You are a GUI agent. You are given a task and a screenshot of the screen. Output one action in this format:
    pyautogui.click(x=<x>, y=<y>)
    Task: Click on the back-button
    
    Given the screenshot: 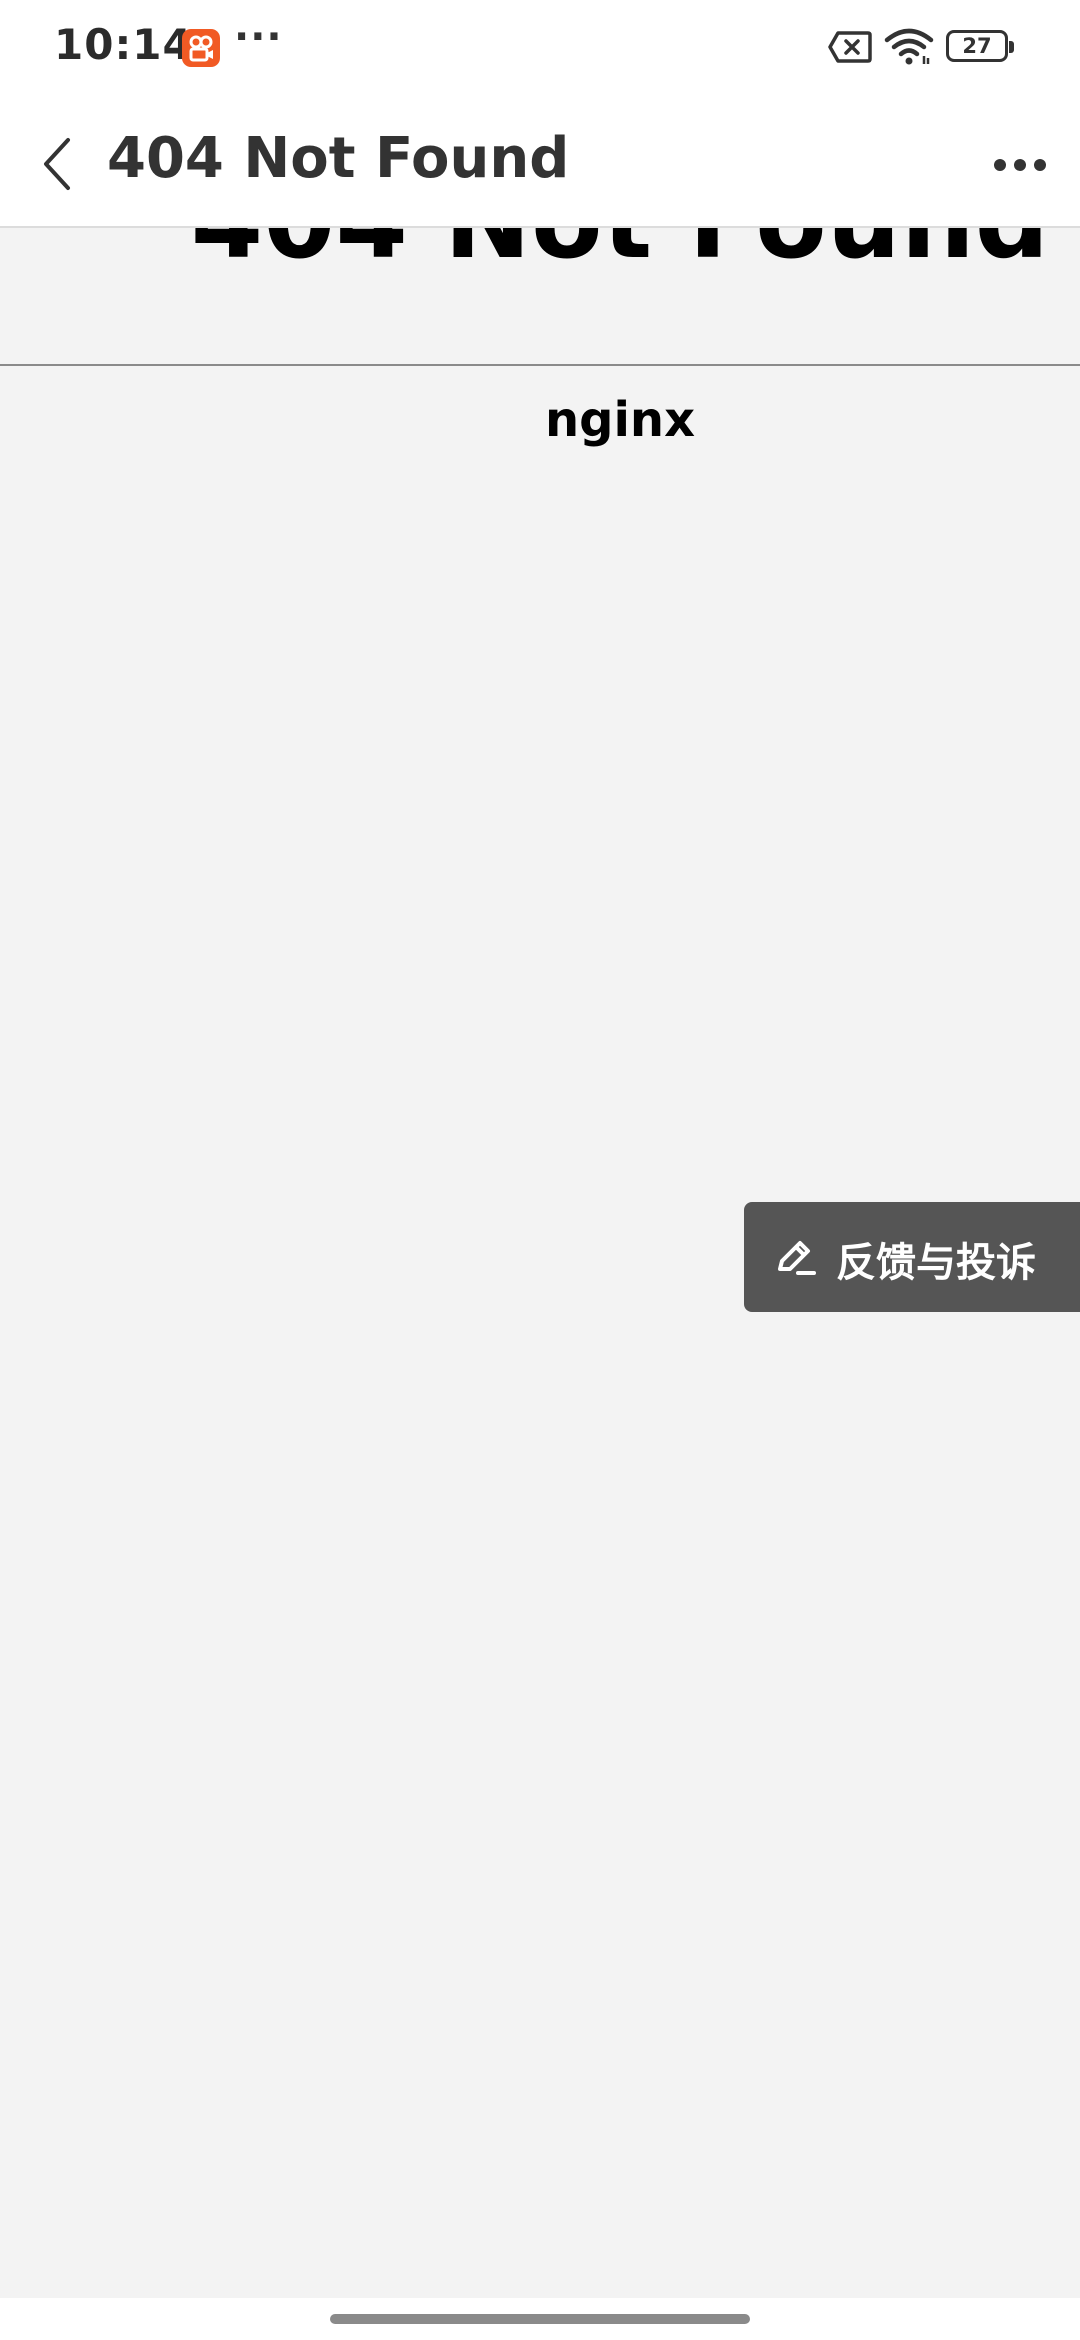 What is the action you would take?
    pyautogui.click(x=64, y=164)
    